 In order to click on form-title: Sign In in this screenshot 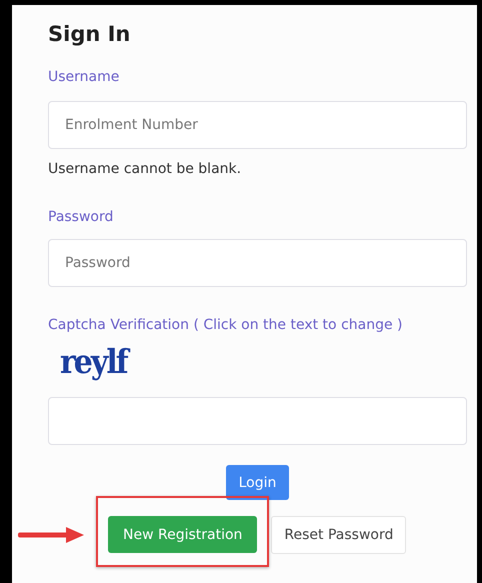, I will do `click(90, 34)`.